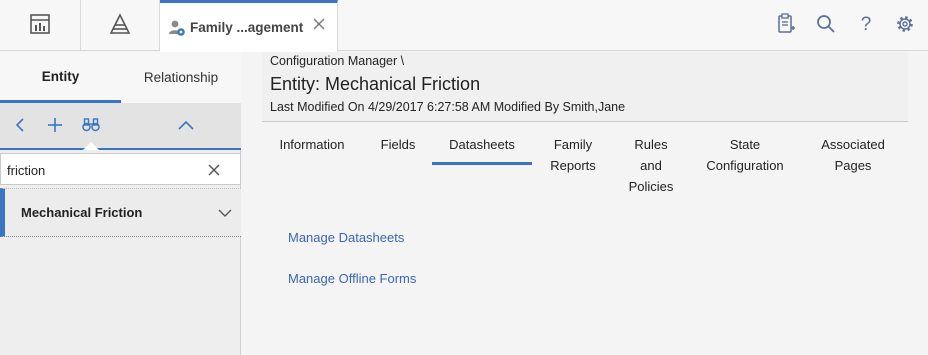 This screenshot has height=355, width=928. What do you see at coordinates (177, 28) in the screenshot?
I see `family-management-icon` at bounding box center [177, 28].